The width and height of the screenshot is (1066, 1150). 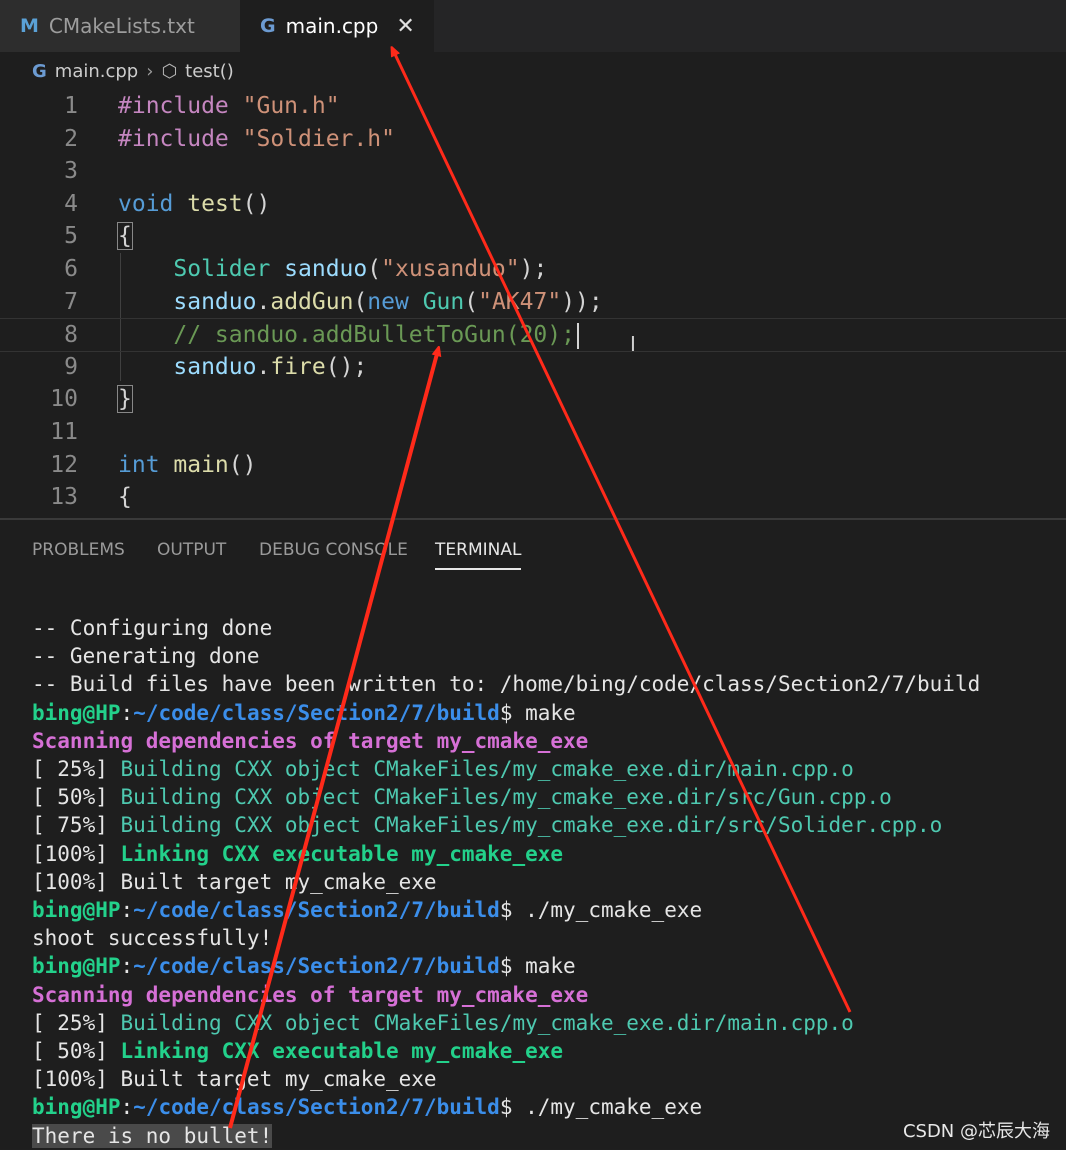 What do you see at coordinates (333, 739) in the screenshot?
I see `arrow-to-commented-line` at bounding box center [333, 739].